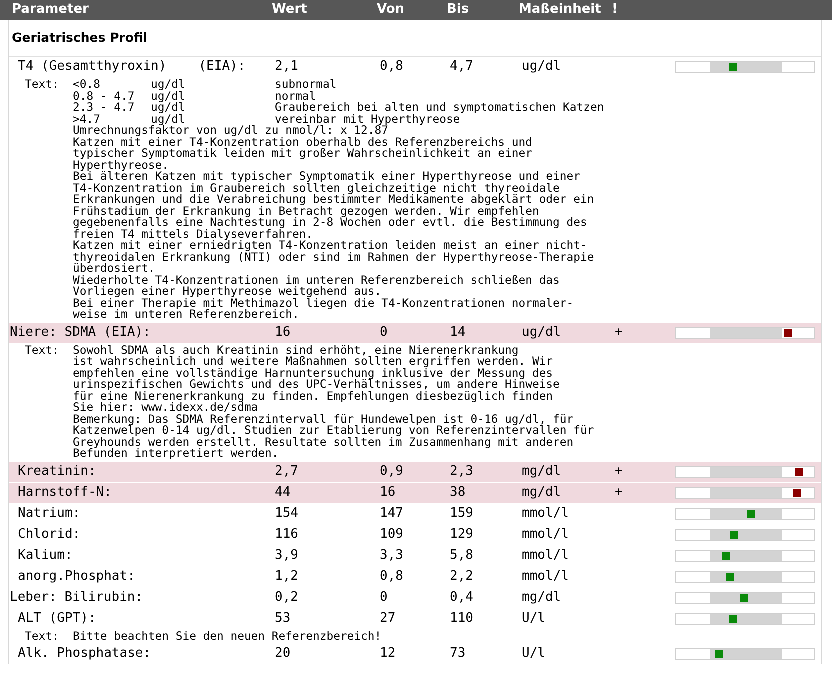  What do you see at coordinates (76, 577) in the screenshot?
I see `parameter-name: anorg.Phosphat:` at bounding box center [76, 577].